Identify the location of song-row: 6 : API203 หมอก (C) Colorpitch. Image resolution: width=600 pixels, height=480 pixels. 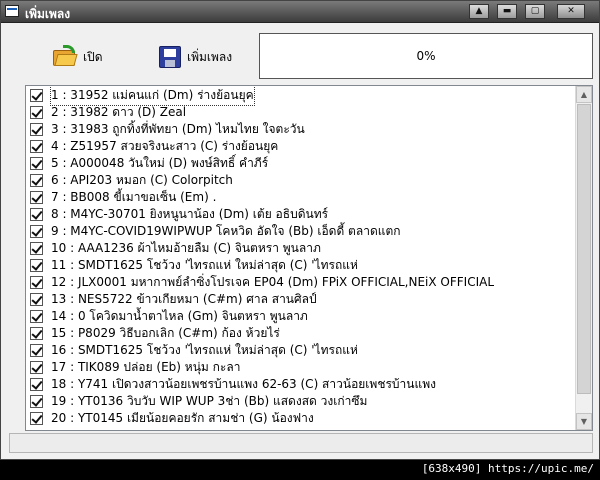
(300, 180).